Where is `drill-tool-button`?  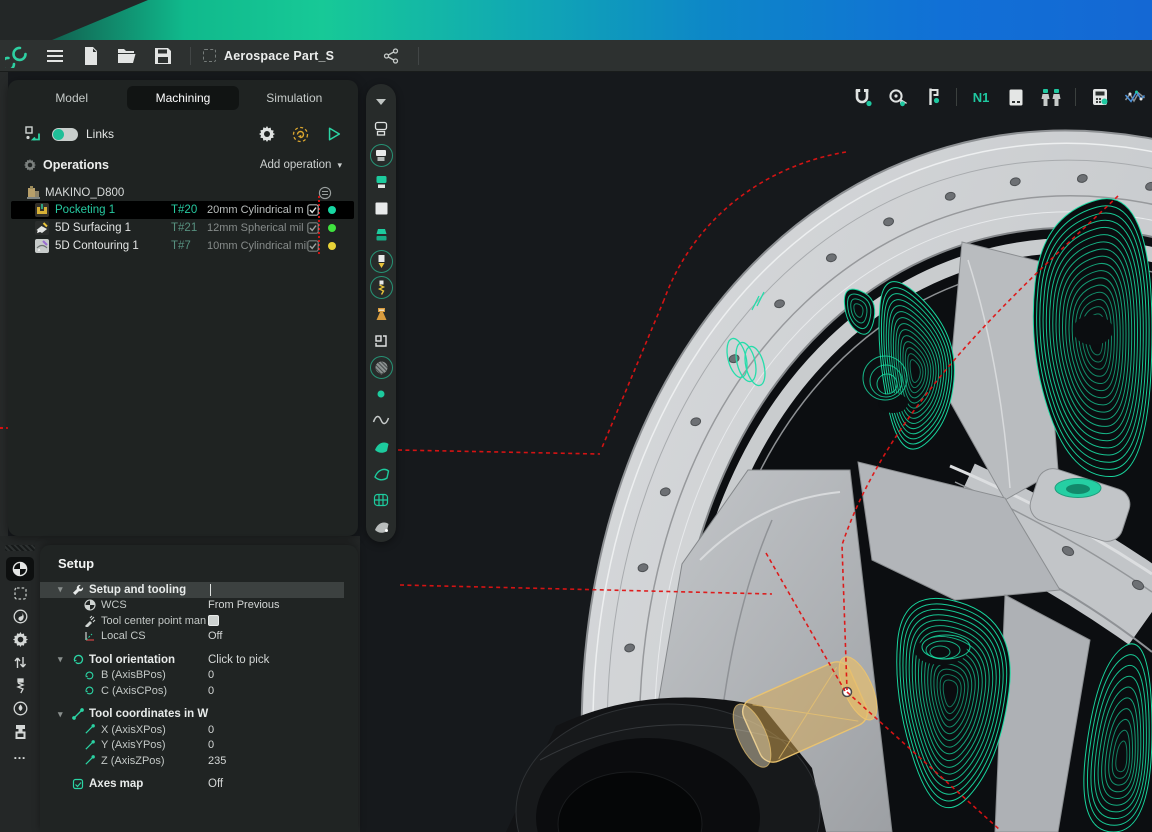 drill-tool-button is located at coordinates (381, 288).